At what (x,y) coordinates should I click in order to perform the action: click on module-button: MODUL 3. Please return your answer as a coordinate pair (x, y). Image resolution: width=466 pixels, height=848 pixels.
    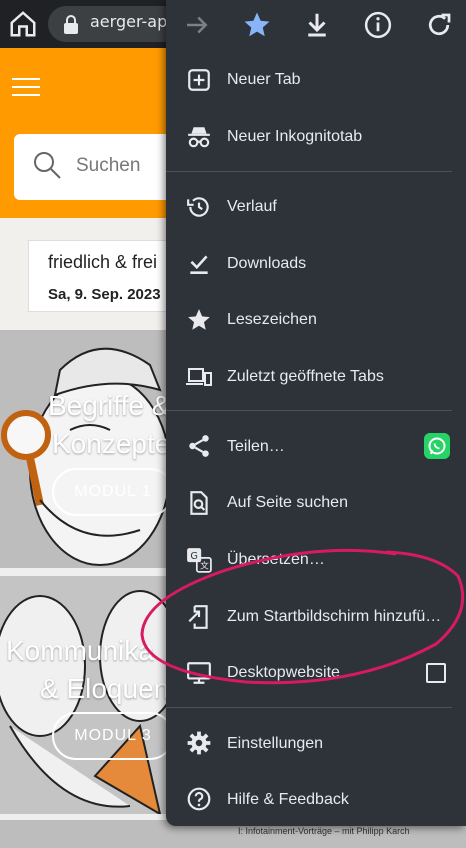
    Looking at the image, I should click on (113, 736).